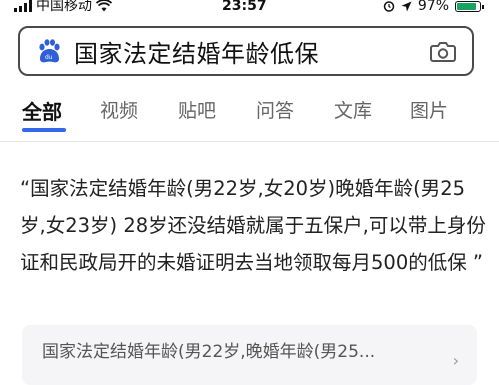 This screenshot has width=499, height=385. Describe the element at coordinates (42, 110) in the screenshot. I see `tab-all: 全部` at that location.